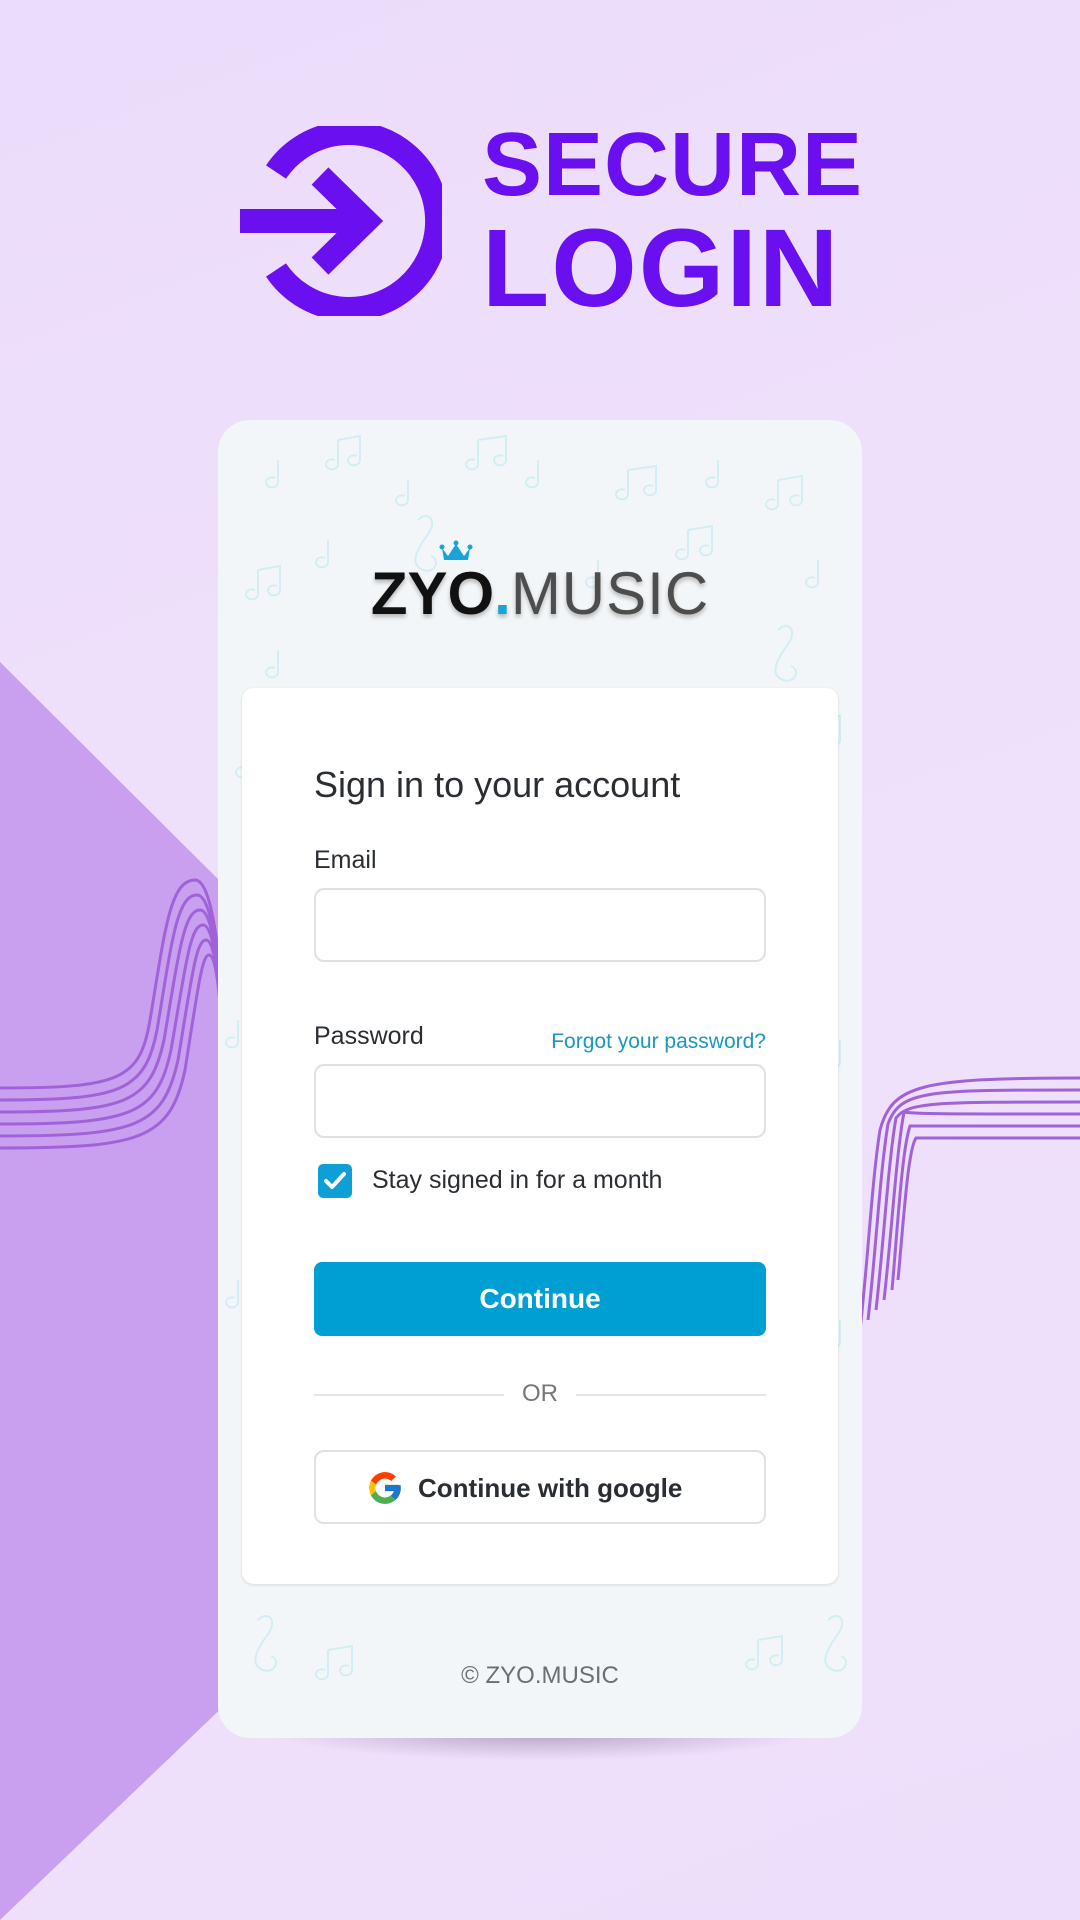 This screenshot has height=1920, width=1080. I want to click on continue-with-google-button: Continue with google, so click(540, 1487).